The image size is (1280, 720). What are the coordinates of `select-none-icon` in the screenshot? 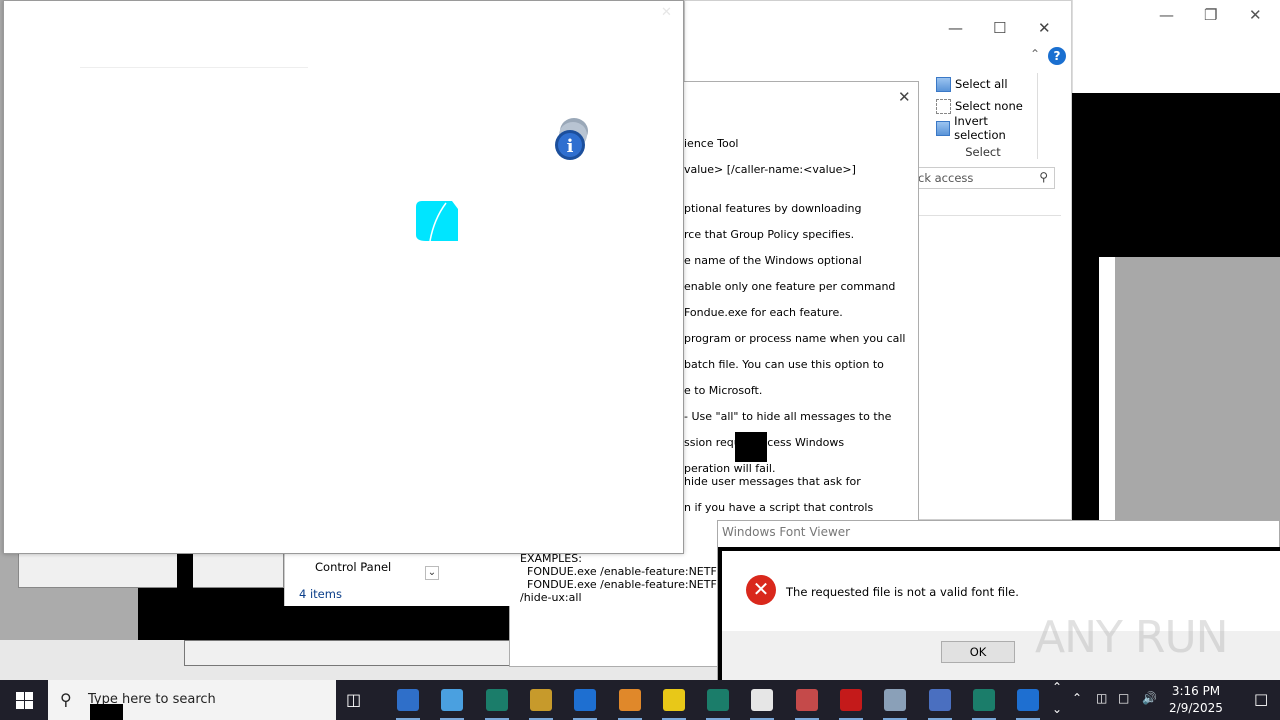 It's located at (943, 106).